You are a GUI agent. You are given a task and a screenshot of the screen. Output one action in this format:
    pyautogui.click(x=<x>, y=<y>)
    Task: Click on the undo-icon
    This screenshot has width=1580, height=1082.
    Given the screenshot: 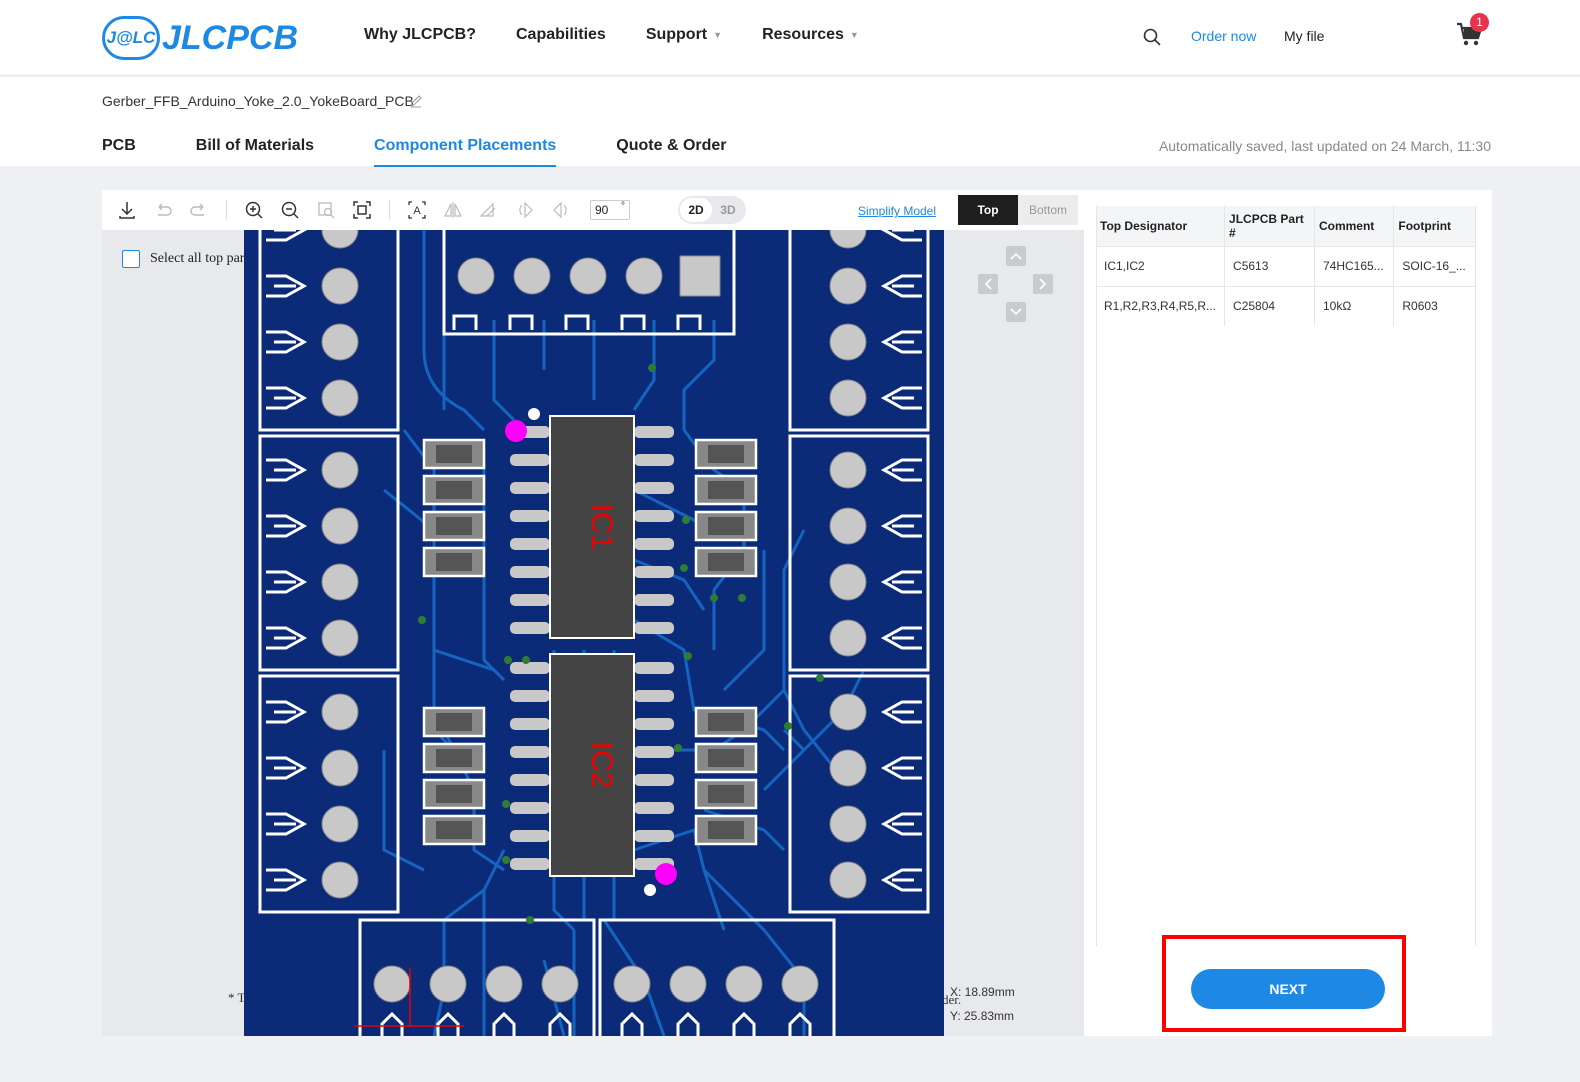 What is the action you would take?
    pyautogui.click(x=163, y=210)
    